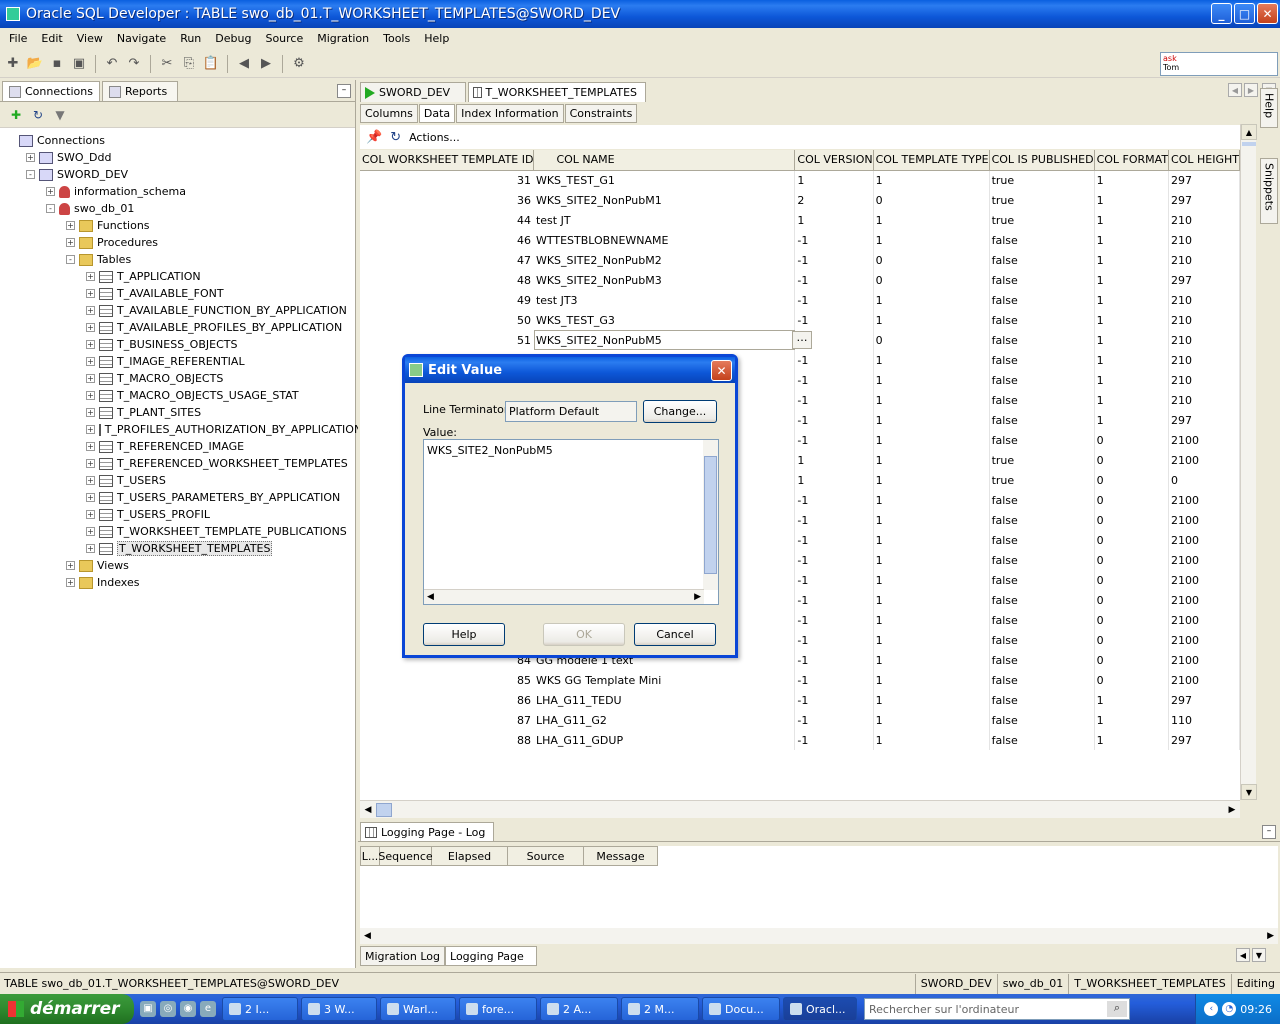  What do you see at coordinates (447, 180) in the screenshot?
I see `table-cell: 31` at bounding box center [447, 180].